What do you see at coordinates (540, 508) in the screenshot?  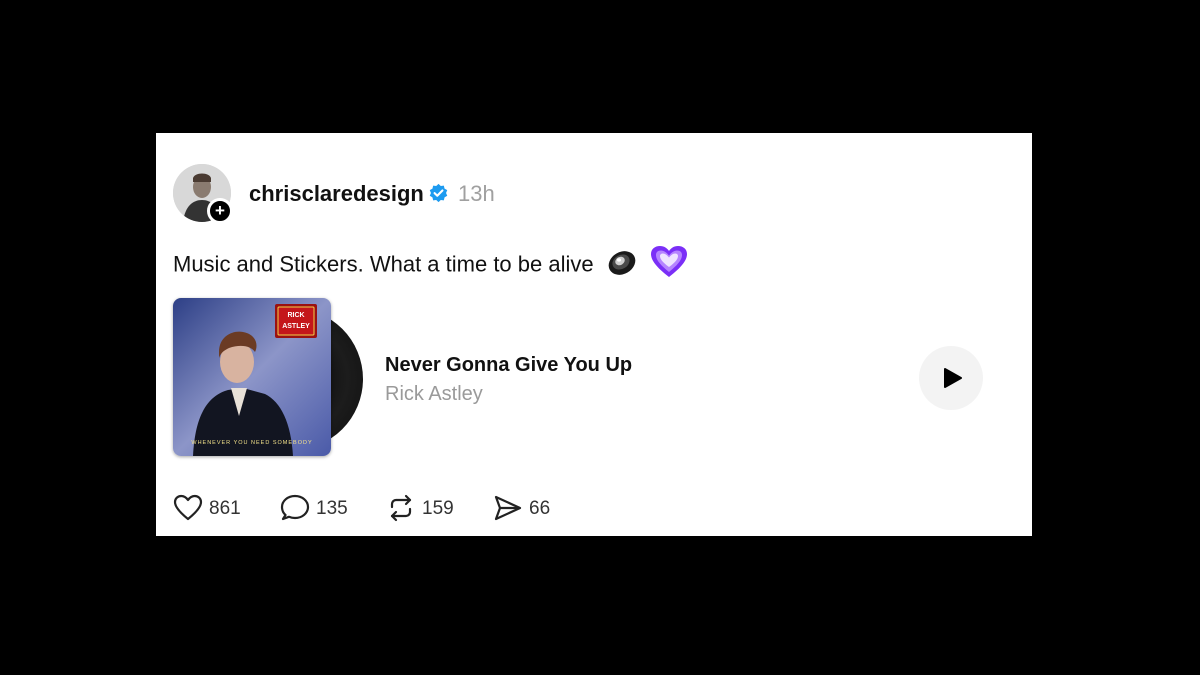 I see `share-count: 66` at bounding box center [540, 508].